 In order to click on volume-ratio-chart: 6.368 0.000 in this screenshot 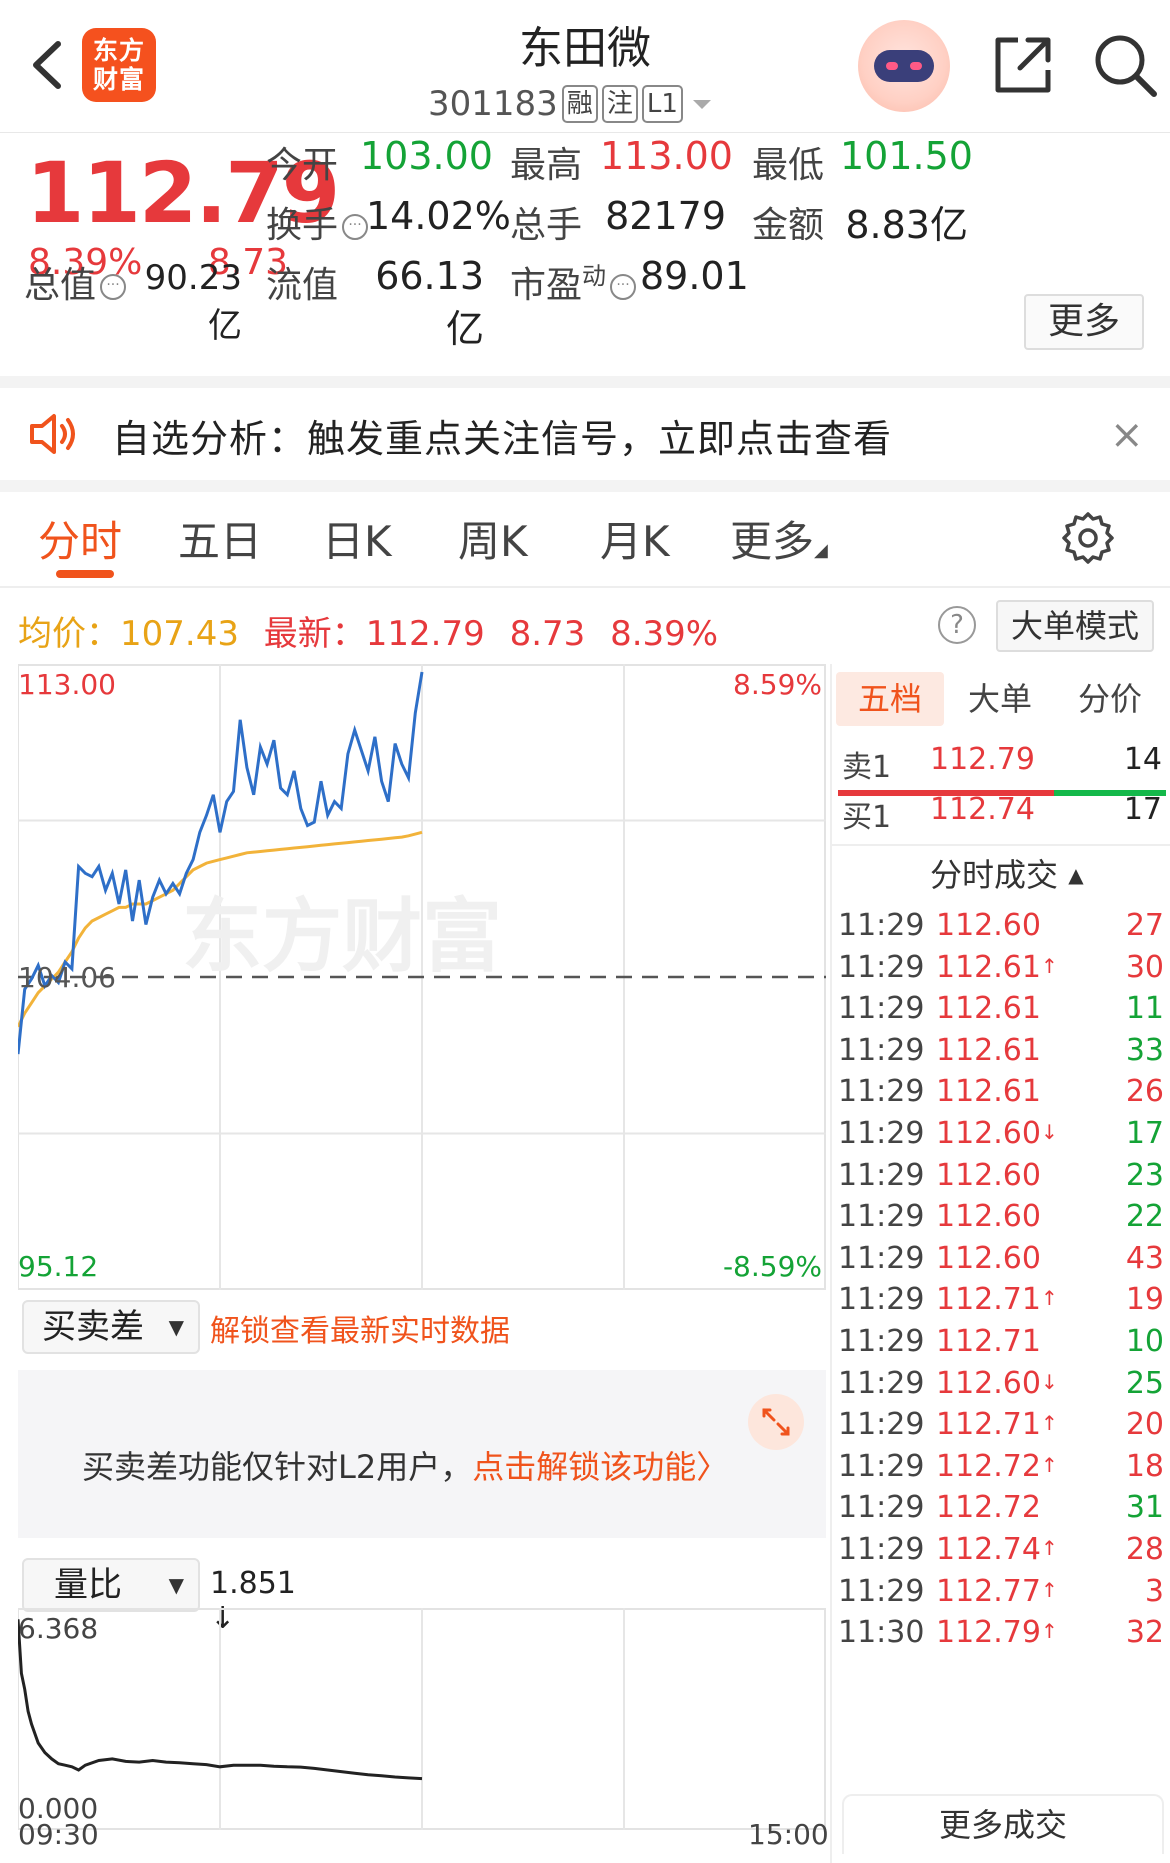, I will do `click(422, 1719)`.